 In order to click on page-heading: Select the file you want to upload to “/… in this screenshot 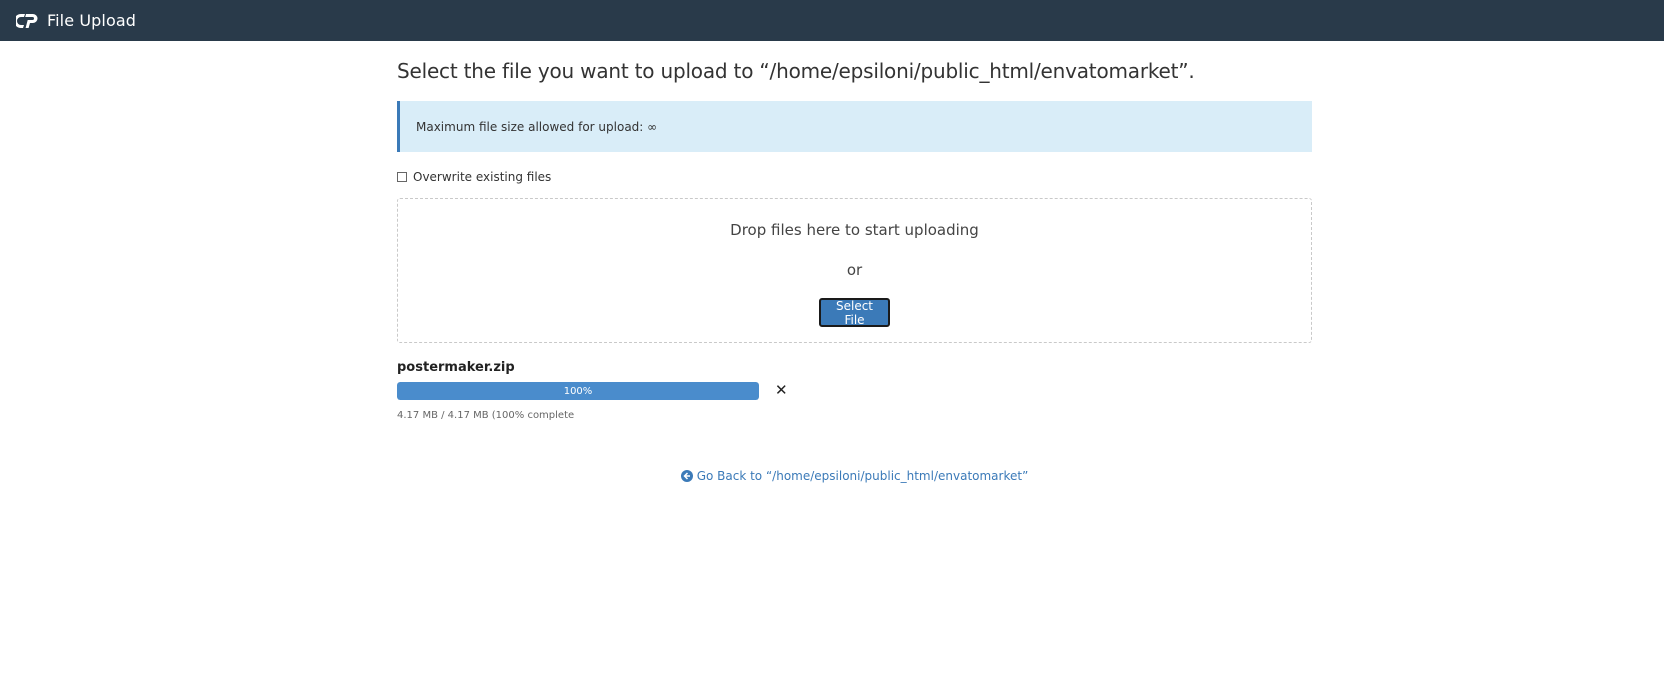, I will do `click(796, 71)`.